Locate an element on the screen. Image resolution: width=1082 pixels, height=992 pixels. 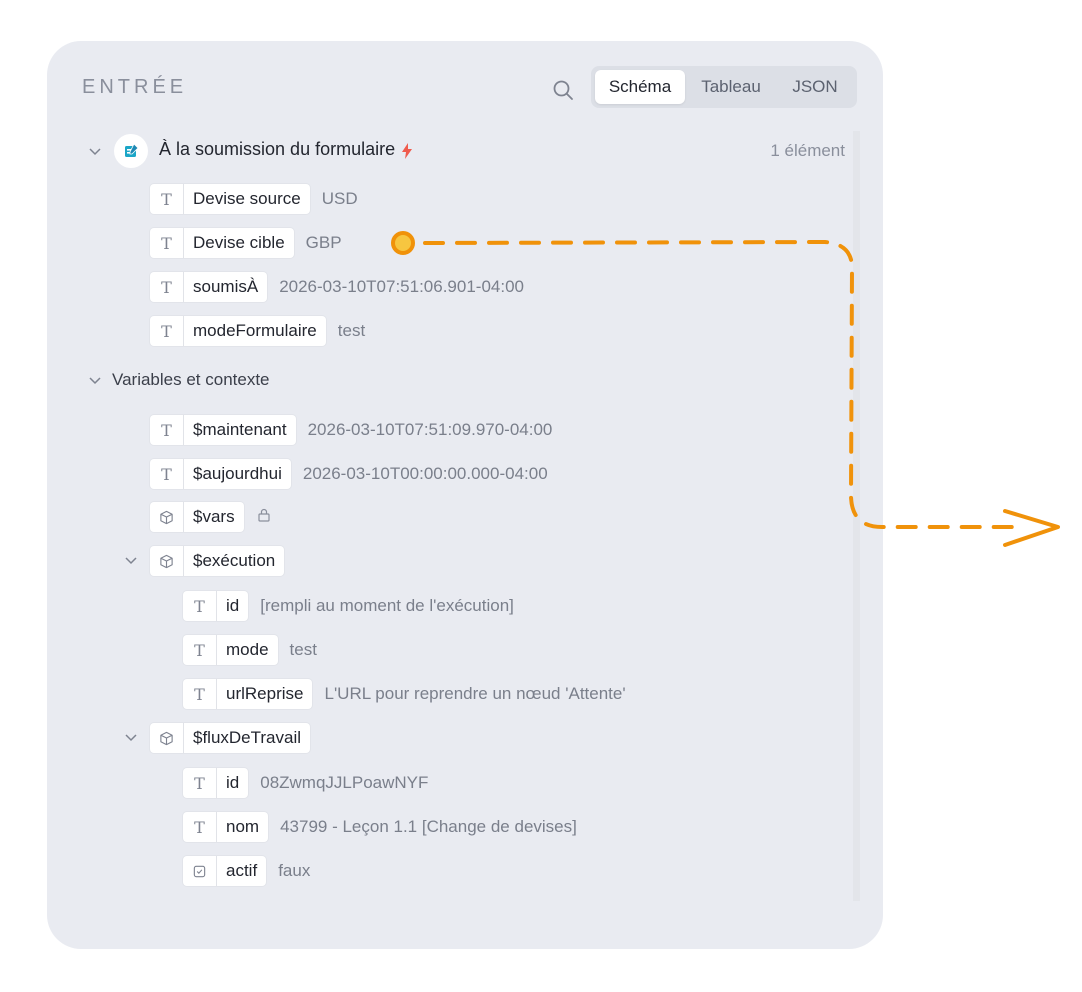
lightning-icon is located at coordinates (407, 151).